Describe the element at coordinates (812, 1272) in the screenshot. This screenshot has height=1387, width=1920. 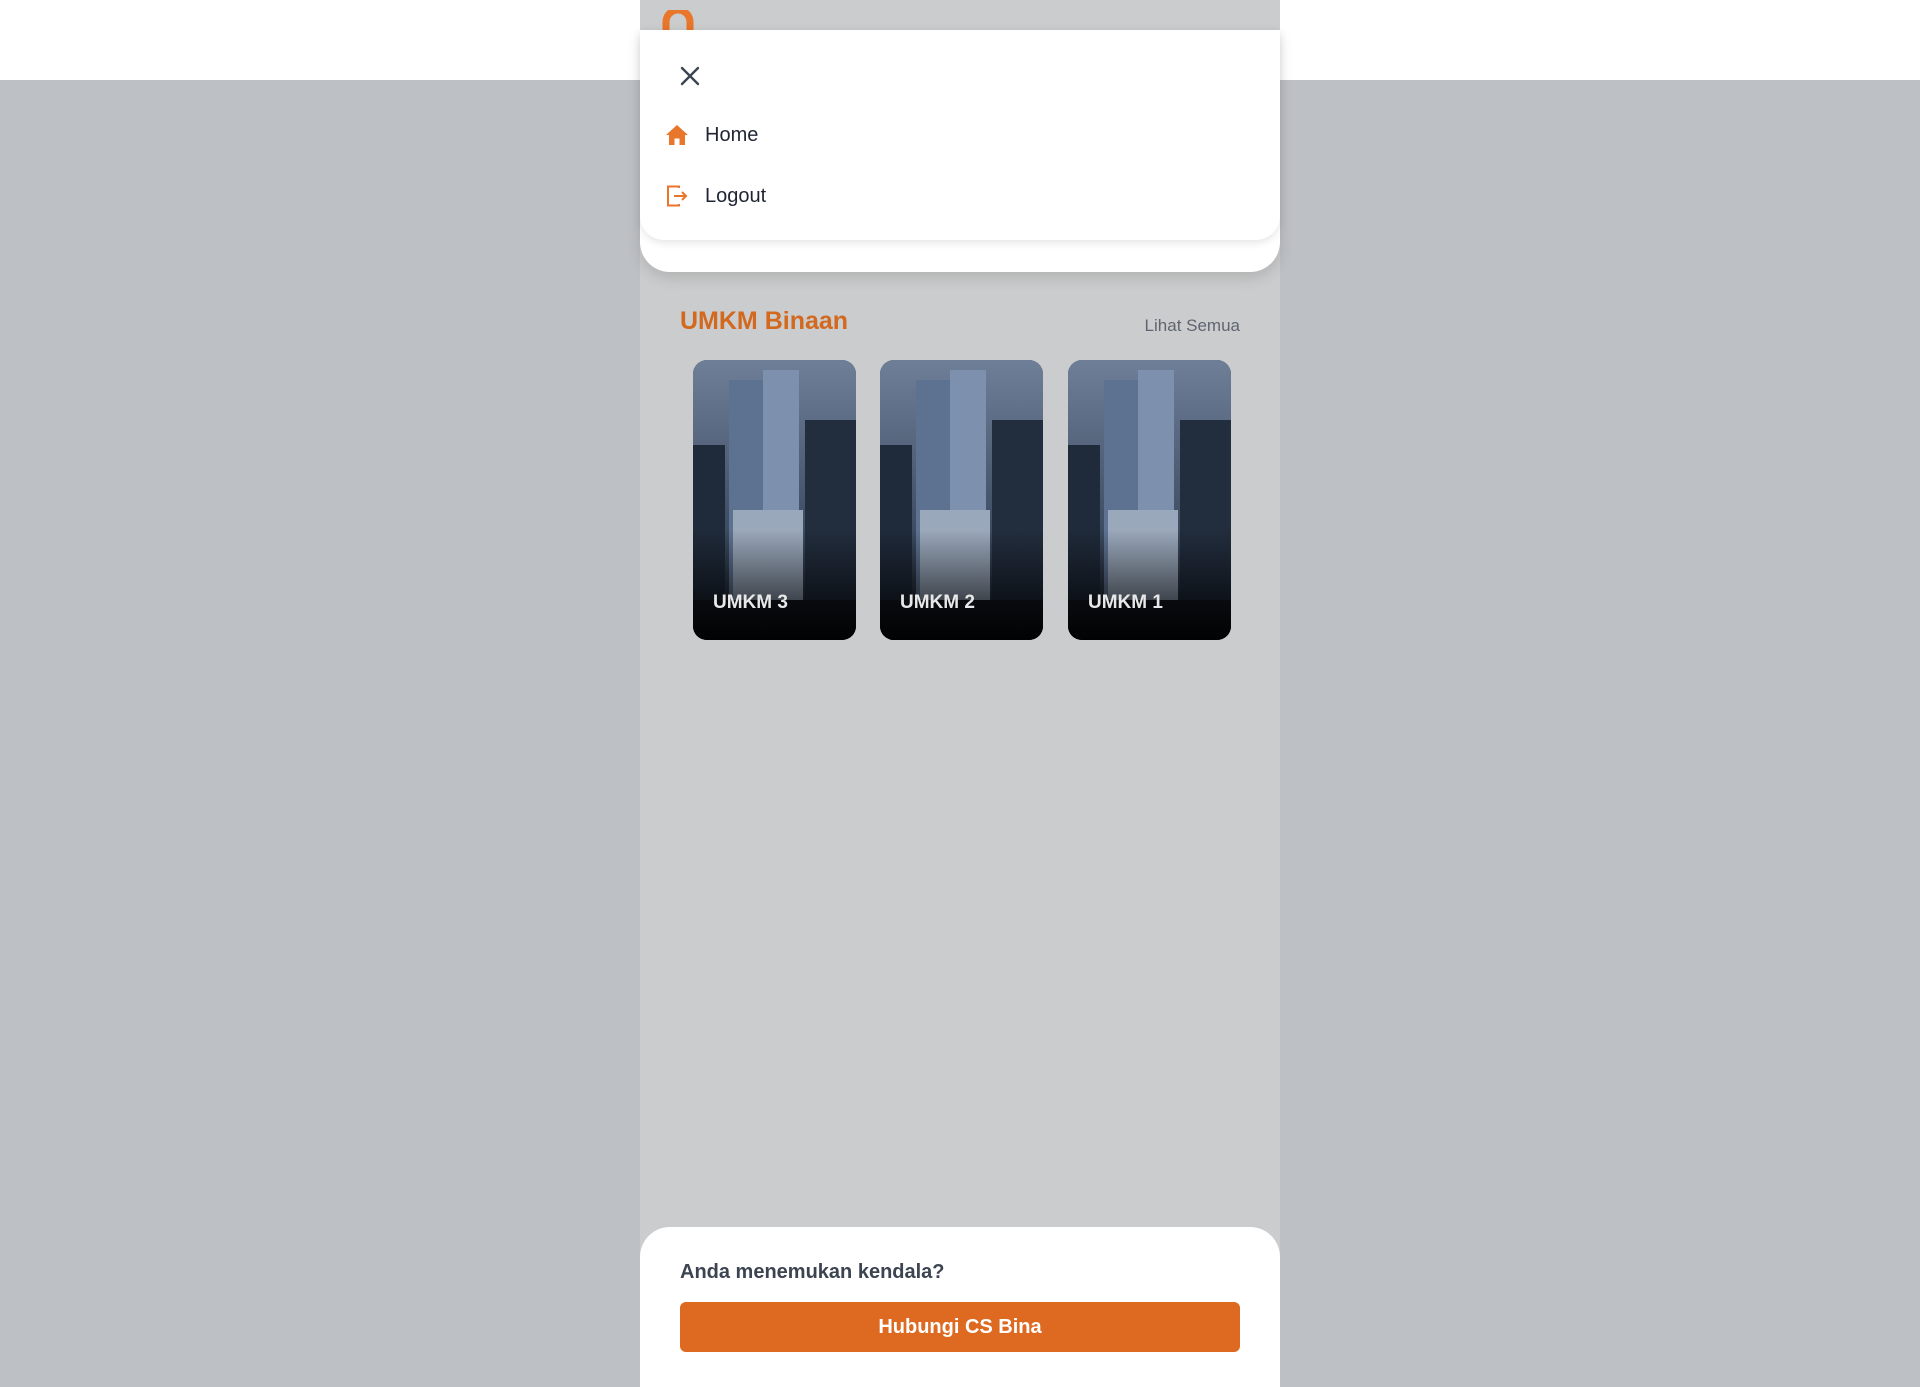
I see `help-question: Anda menemukan kendala?` at that location.